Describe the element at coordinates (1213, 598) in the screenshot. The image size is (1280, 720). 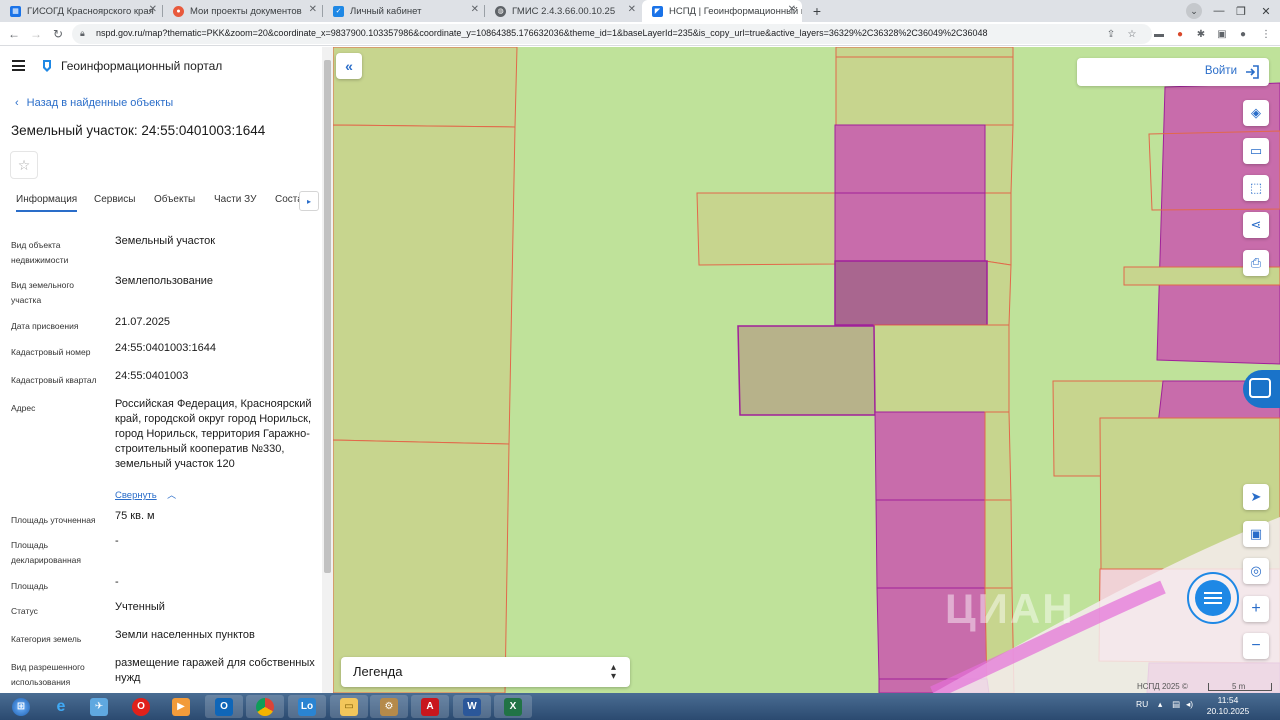
I see `chat-button` at that location.